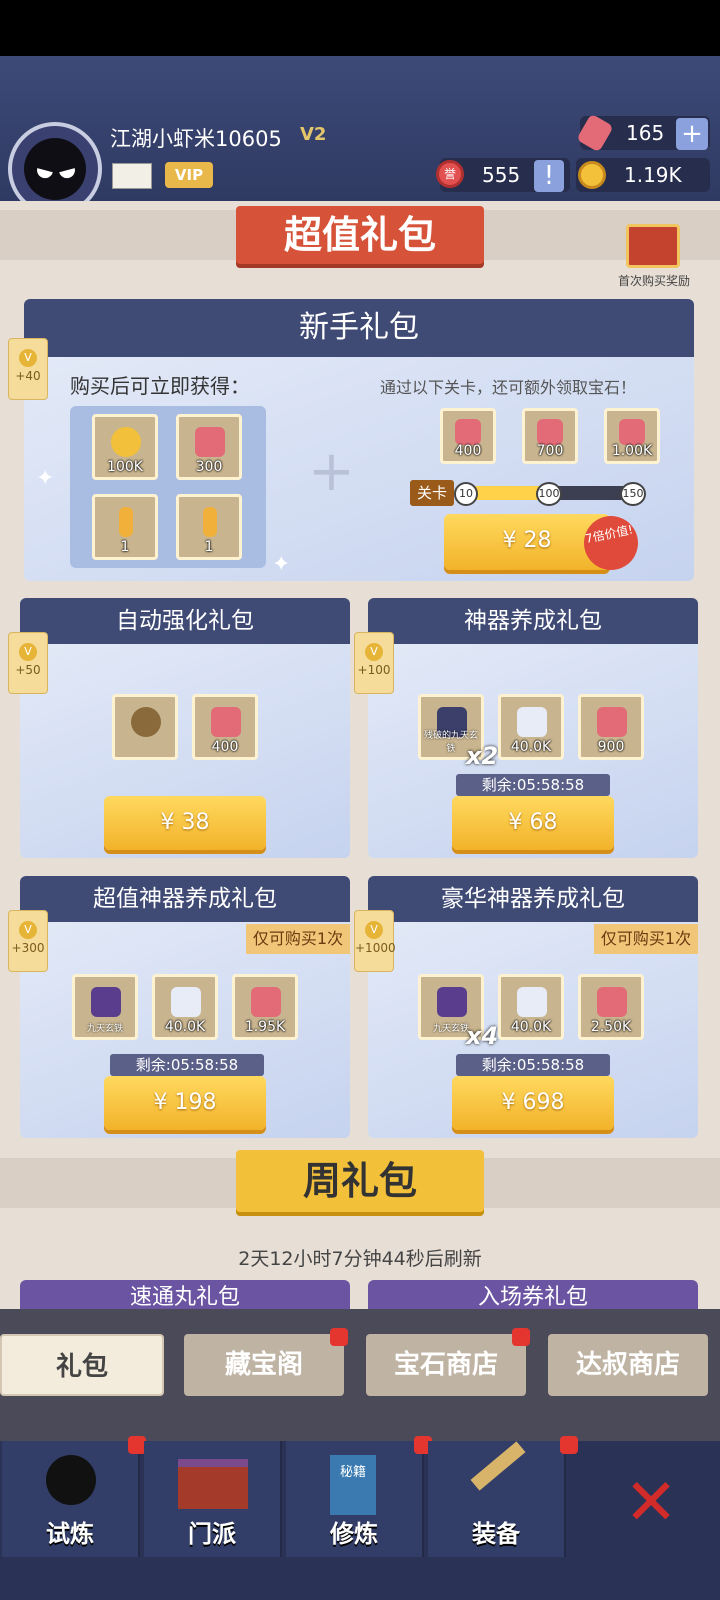 The width and height of the screenshot is (720, 1600). What do you see at coordinates (125, 447) in the screenshot?
I see `gold-item: 100K` at bounding box center [125, 447].